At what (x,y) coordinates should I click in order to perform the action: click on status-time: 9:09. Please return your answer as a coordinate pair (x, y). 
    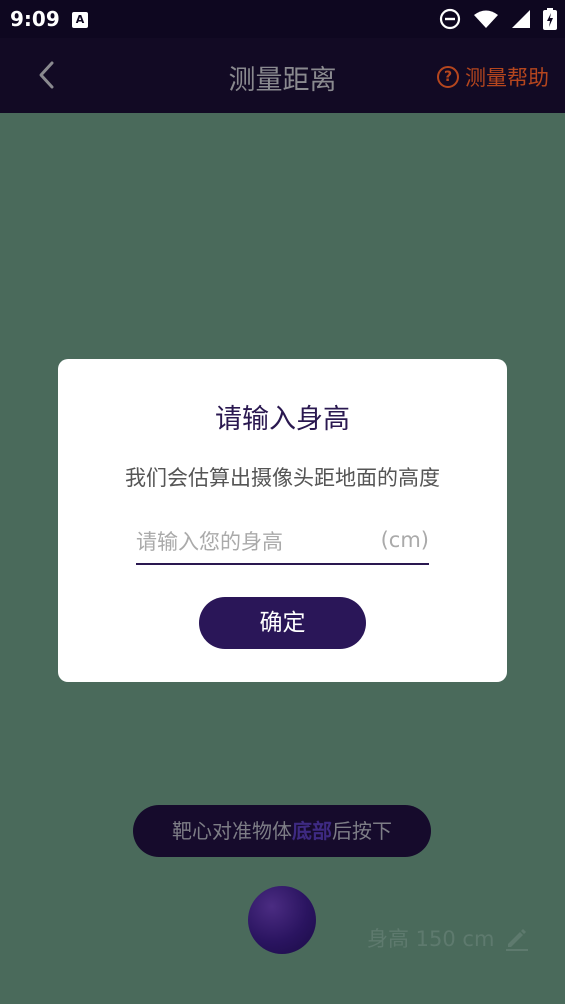
    Looking at the image, I should click on (35, 19).